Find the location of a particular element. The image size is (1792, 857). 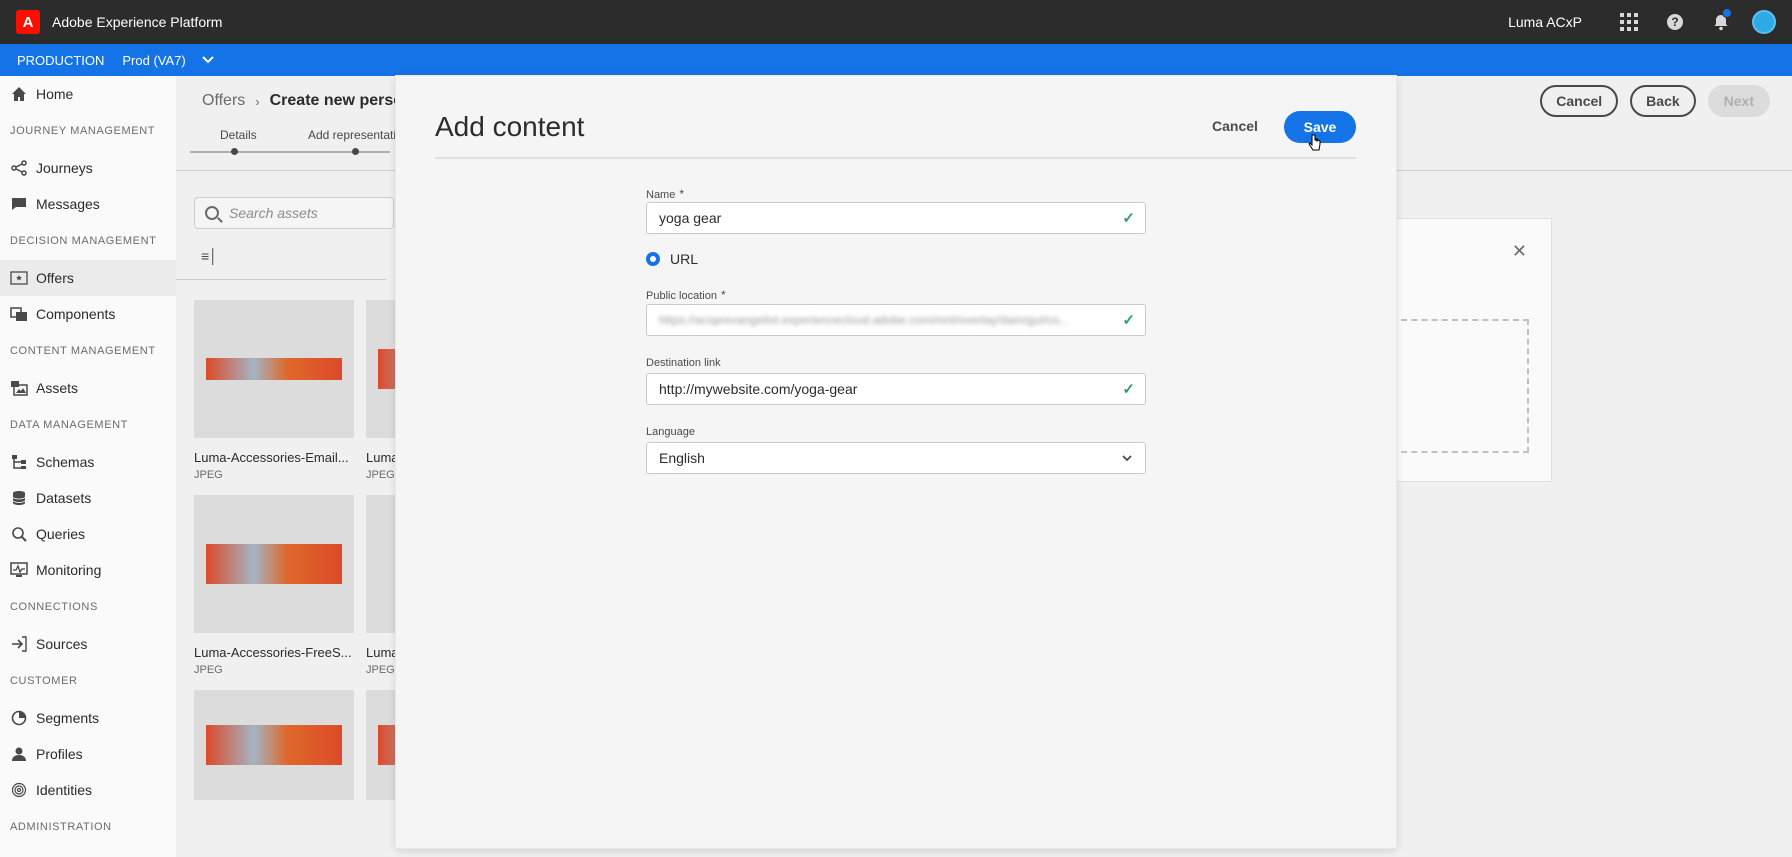

adobe-logo-icon: A is located at coordinates (28, 22).